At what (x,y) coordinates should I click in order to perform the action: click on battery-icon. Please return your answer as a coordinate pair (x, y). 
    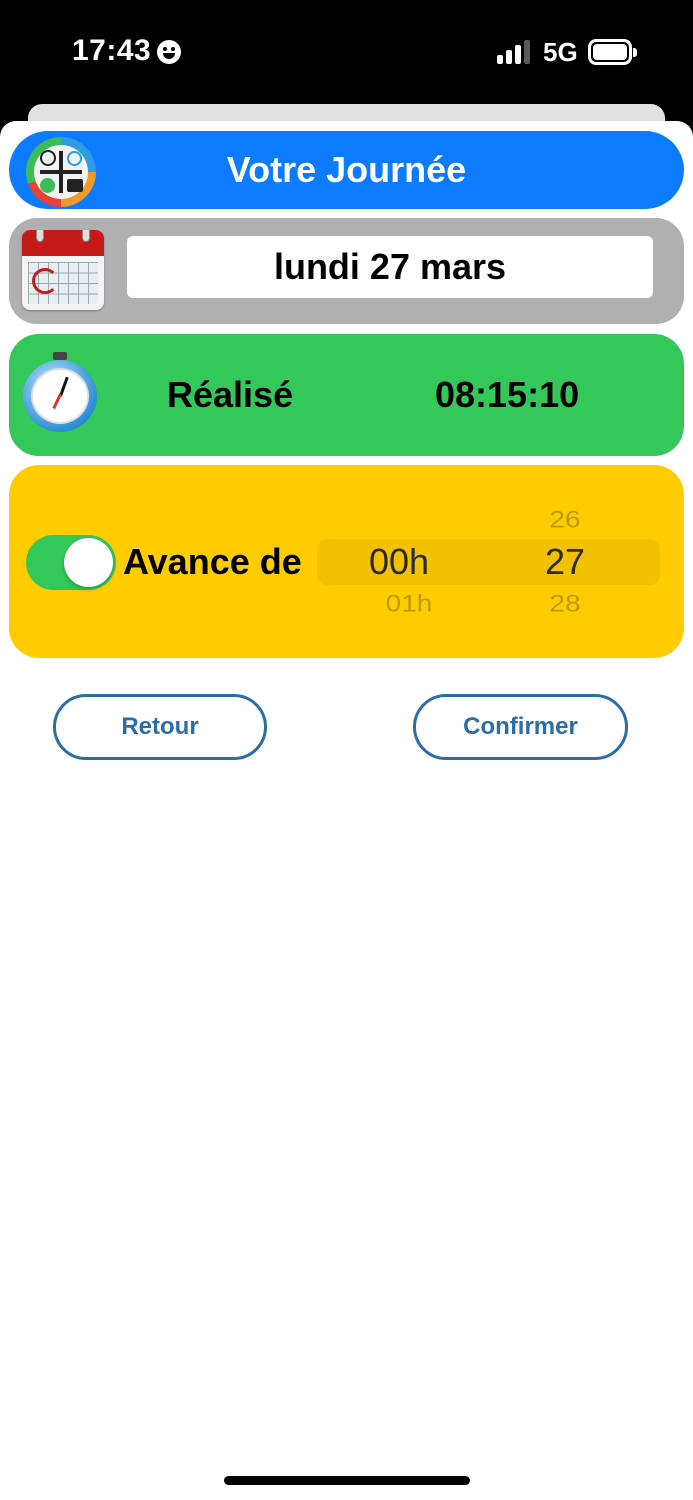
    Looking at the image, I should click on (612, 52).